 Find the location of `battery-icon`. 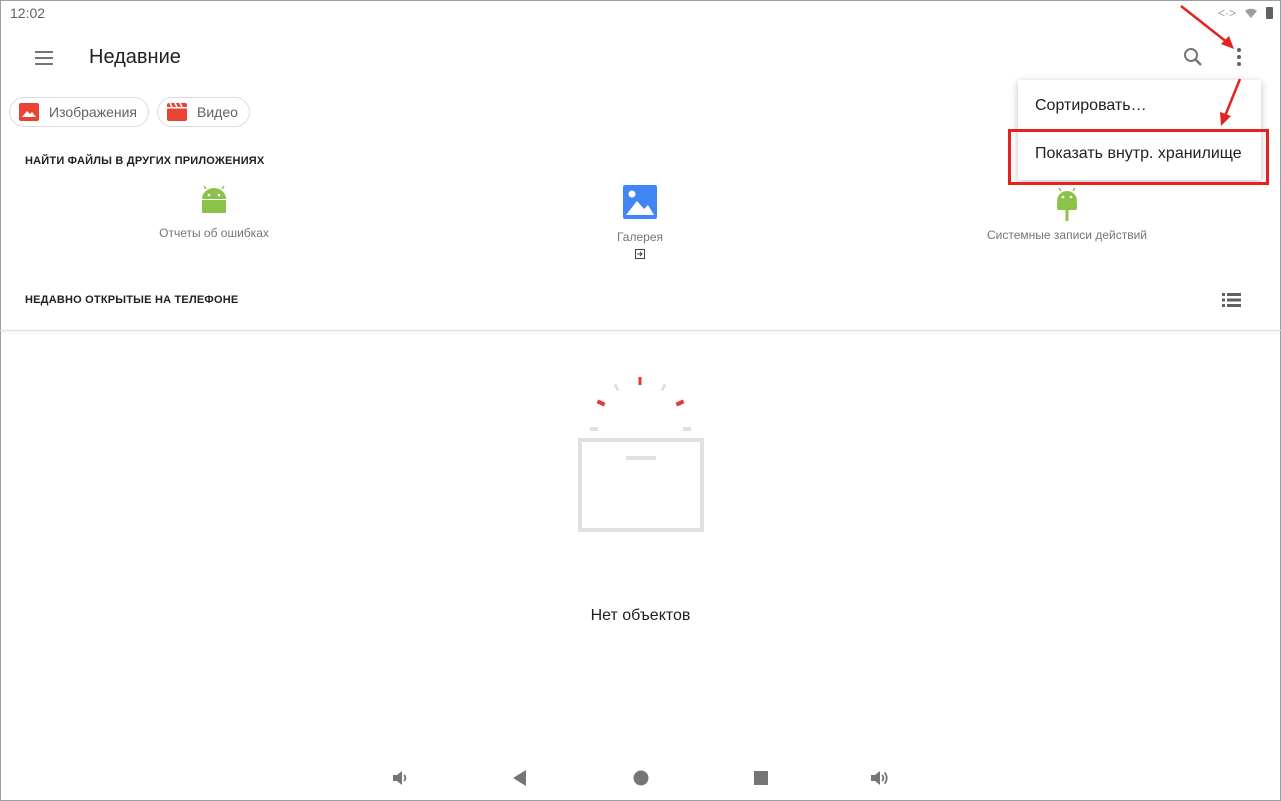

battery-icon is located at coordinates (1269, 13).